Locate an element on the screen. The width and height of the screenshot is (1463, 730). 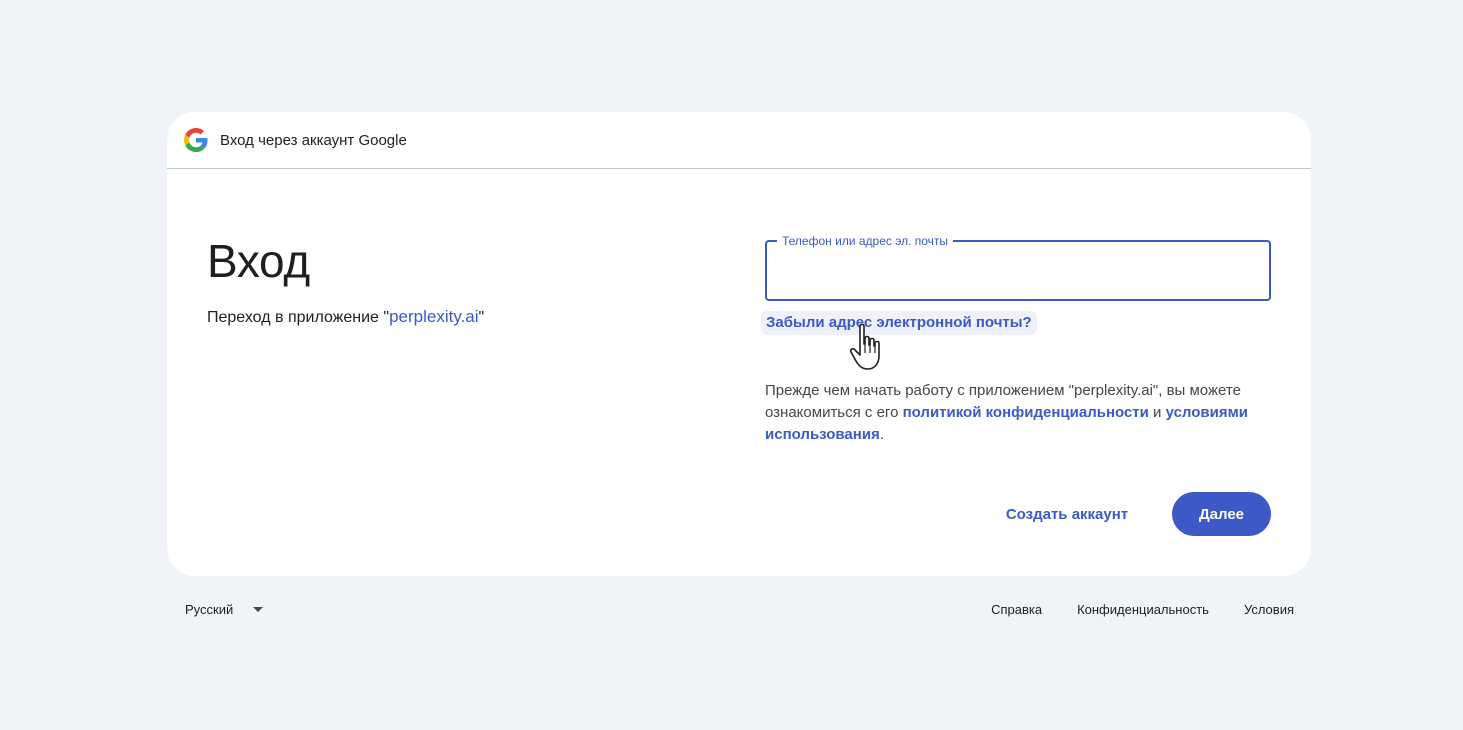
privacy-policy-link: политикой конфиденциальности is located at coordinates (1026, 412).